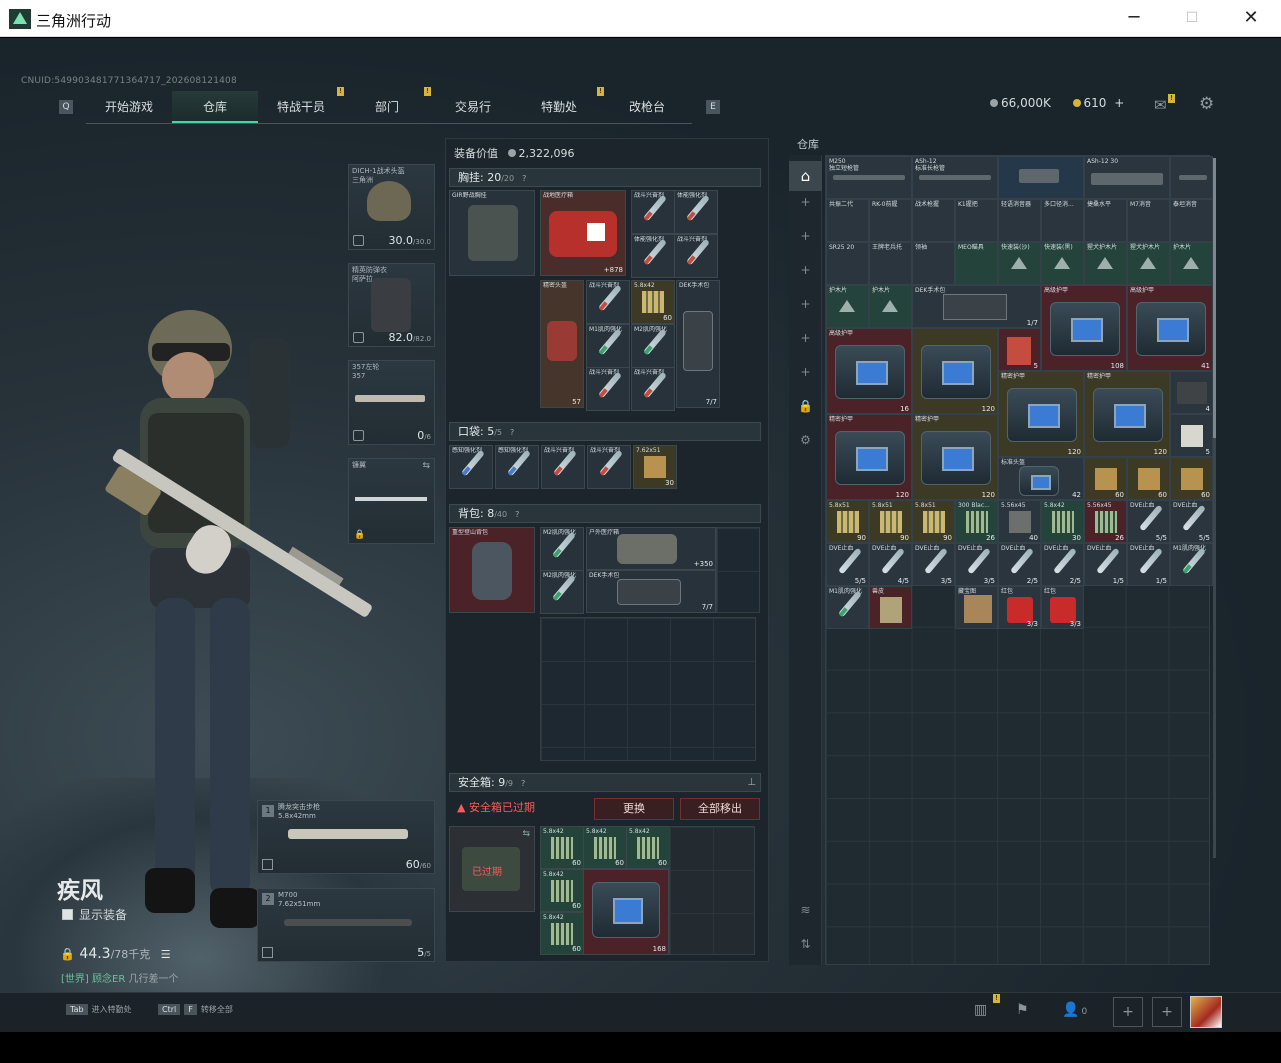  Describe the element at coordinates (492, 570) in the screenshot. I see `backpack-item: 重型登山背包` at that location.